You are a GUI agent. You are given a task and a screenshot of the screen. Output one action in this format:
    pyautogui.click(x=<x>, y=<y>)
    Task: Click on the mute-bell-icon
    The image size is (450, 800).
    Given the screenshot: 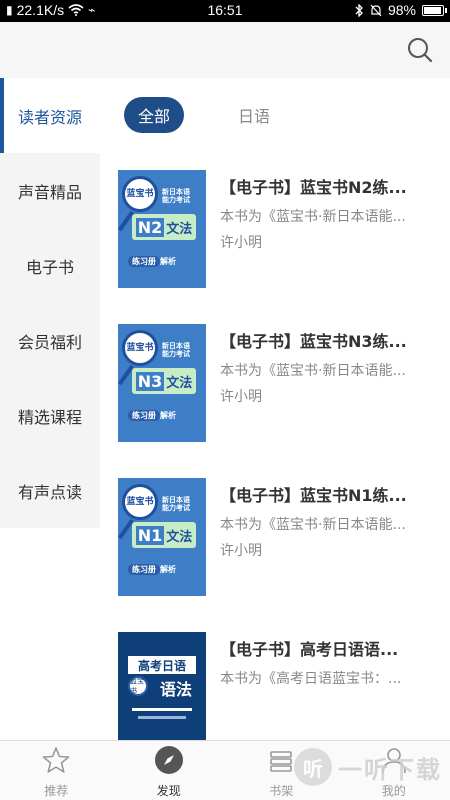 What is the action you would take?
    pyautogui.click(x=376, y=10)
    